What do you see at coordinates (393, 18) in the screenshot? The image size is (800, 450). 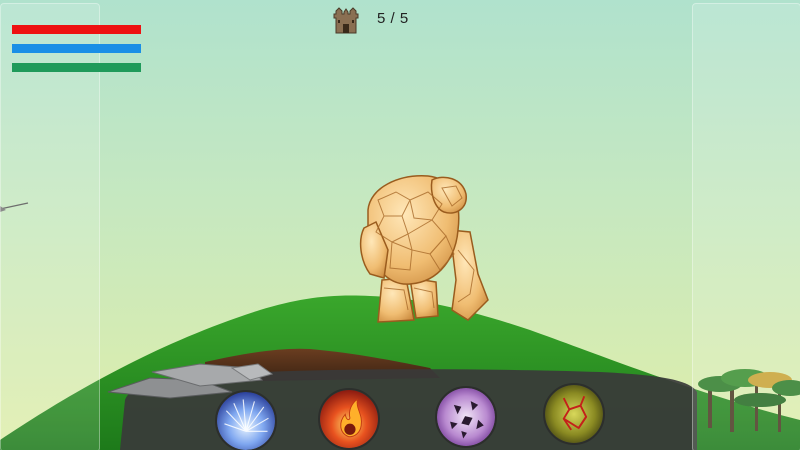 I see `castle-count: 5 / 5` at bounding box center [393, 18].